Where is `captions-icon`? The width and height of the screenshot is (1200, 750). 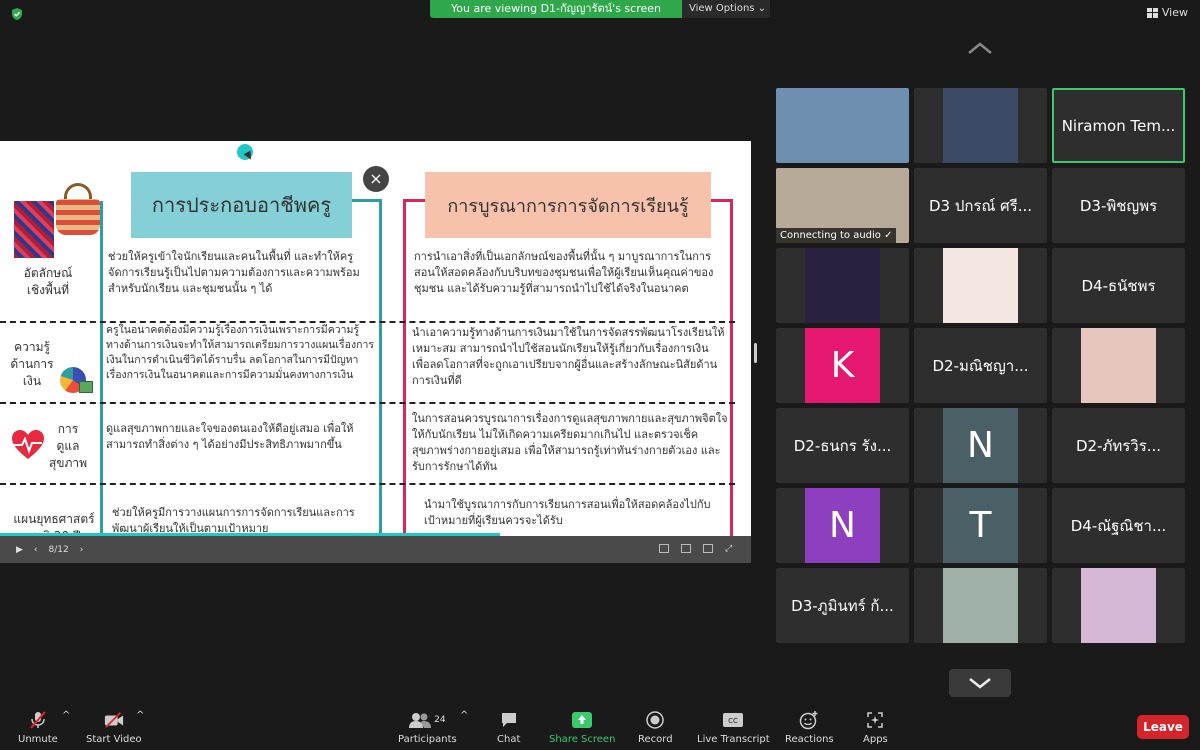
captions-icon is located at coordinates (664, 548).